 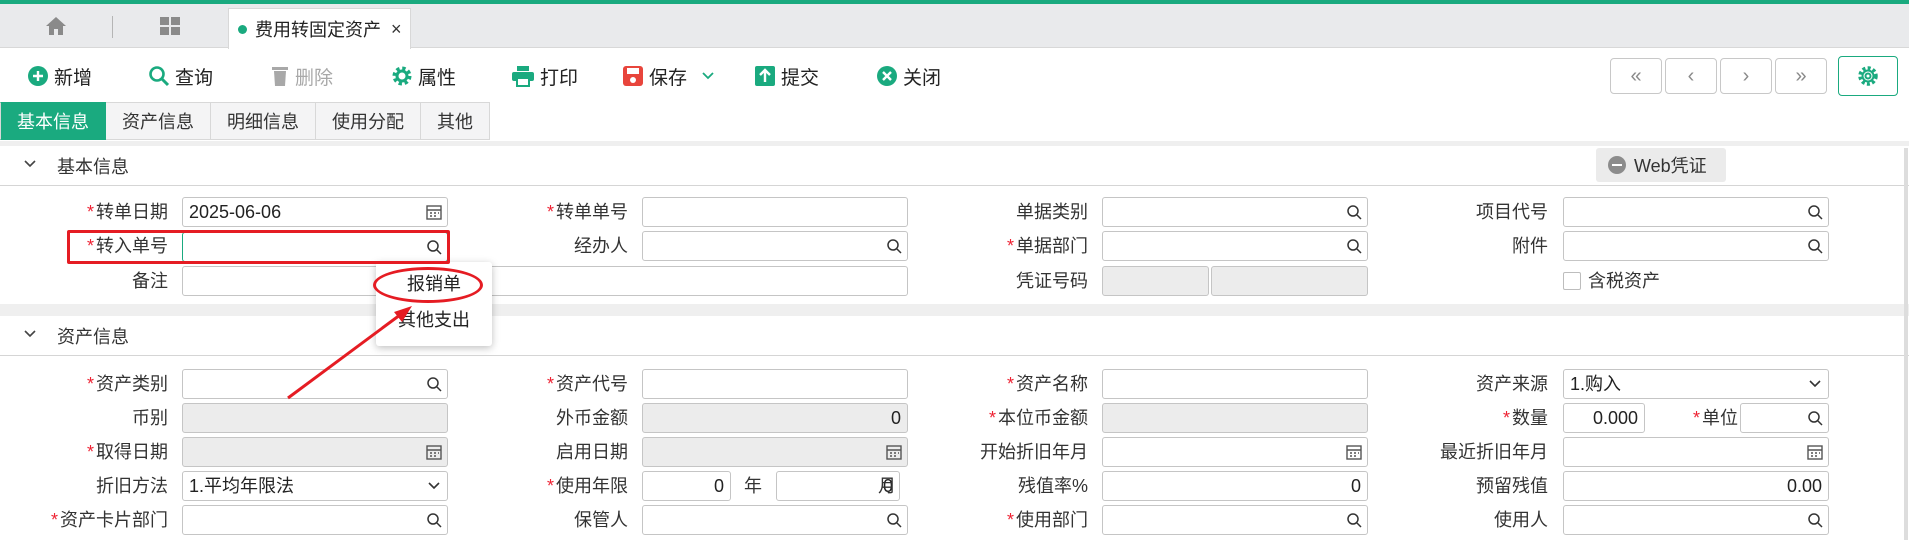 I want to click on annotation-arrow, so click(x=349, y=353).